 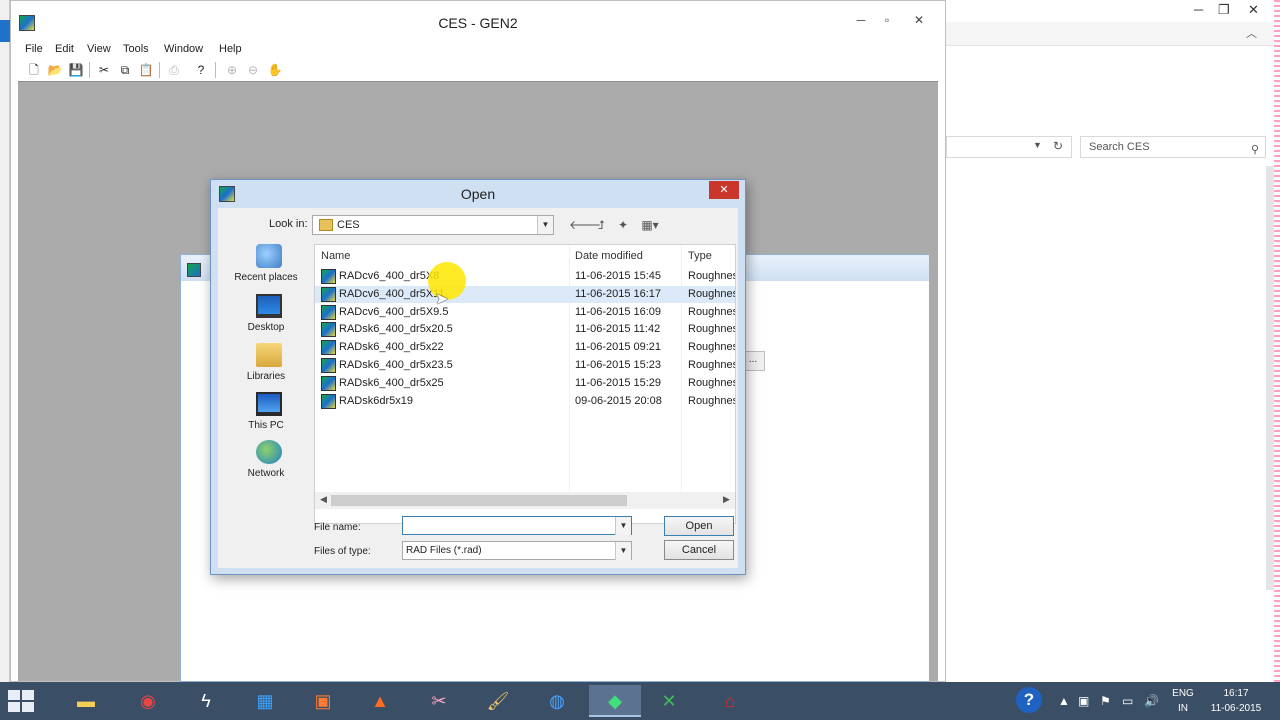 I want to click on mouse-cursor-icon: ➤, so click(x=442, y=299).